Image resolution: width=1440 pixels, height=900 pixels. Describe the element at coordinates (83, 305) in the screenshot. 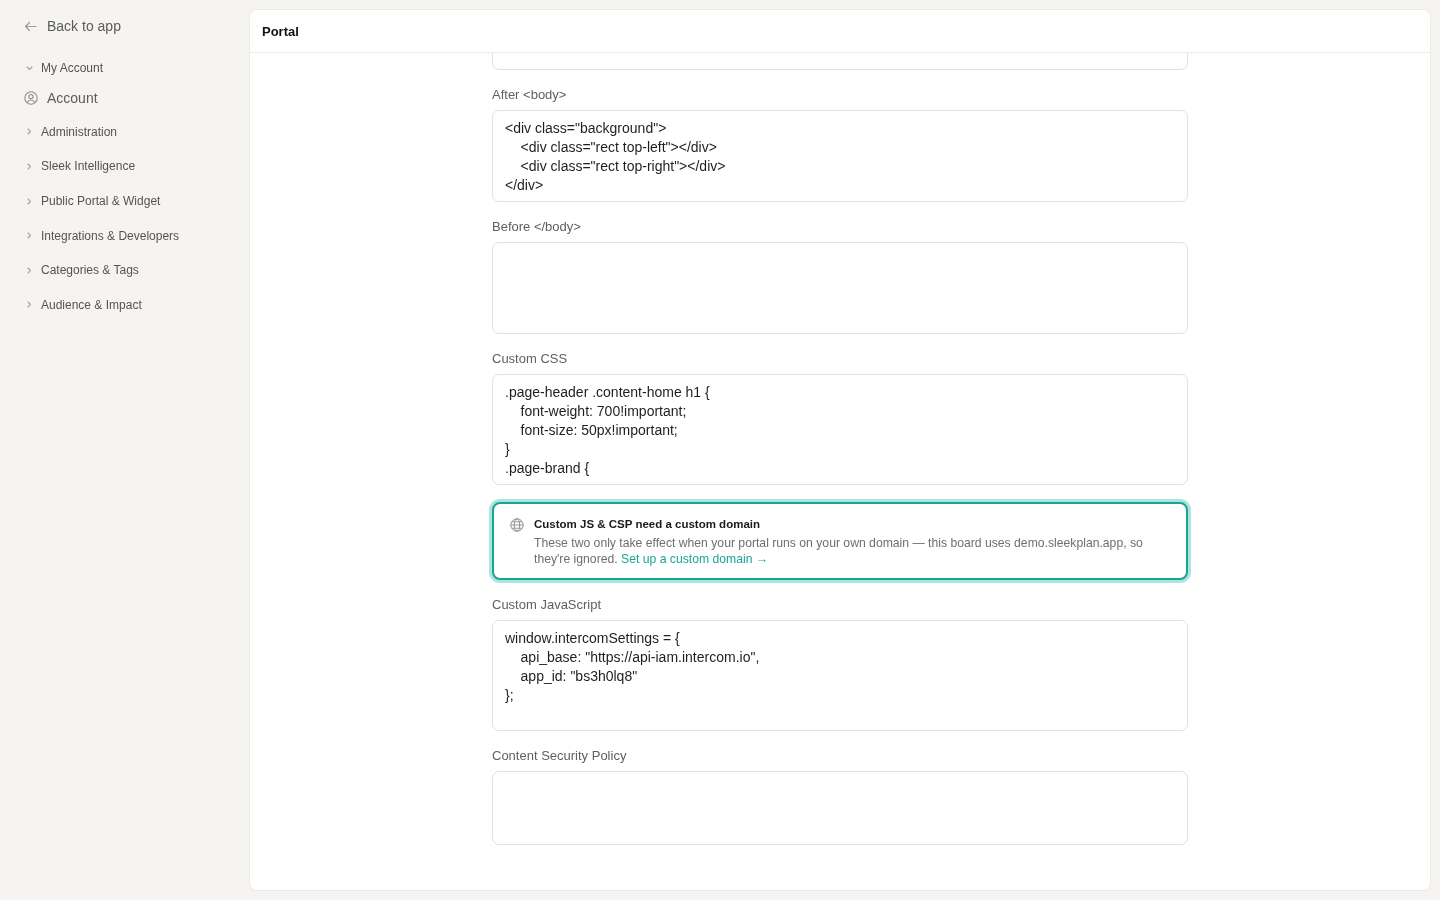

I see `nav-group-toggle: Audience & Impact` at that location.